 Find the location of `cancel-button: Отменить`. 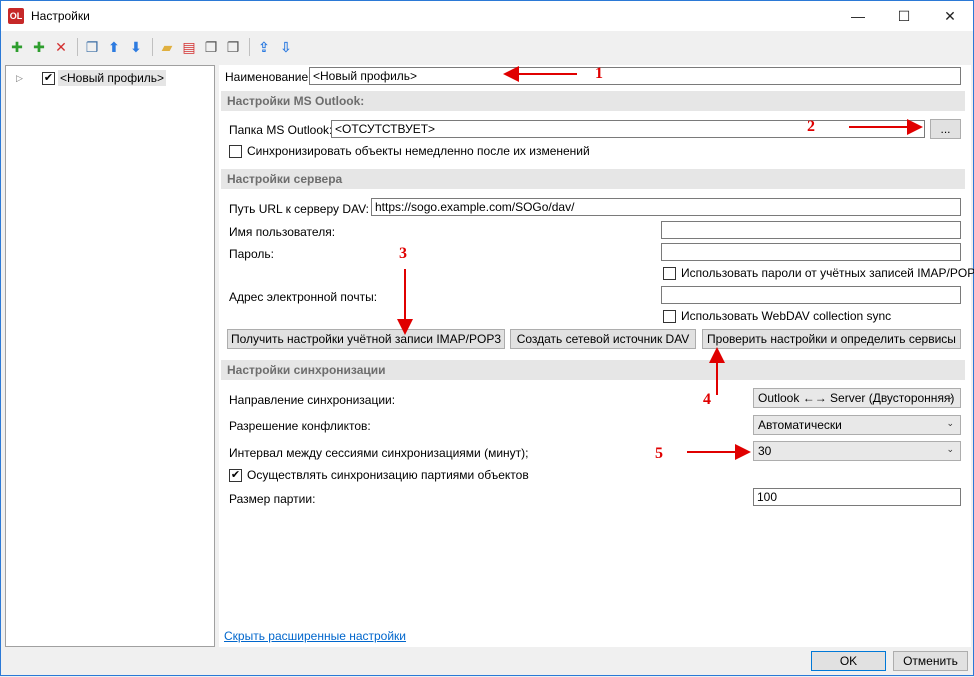

cancel-button: Отменить is located at coordinates (930, 661).